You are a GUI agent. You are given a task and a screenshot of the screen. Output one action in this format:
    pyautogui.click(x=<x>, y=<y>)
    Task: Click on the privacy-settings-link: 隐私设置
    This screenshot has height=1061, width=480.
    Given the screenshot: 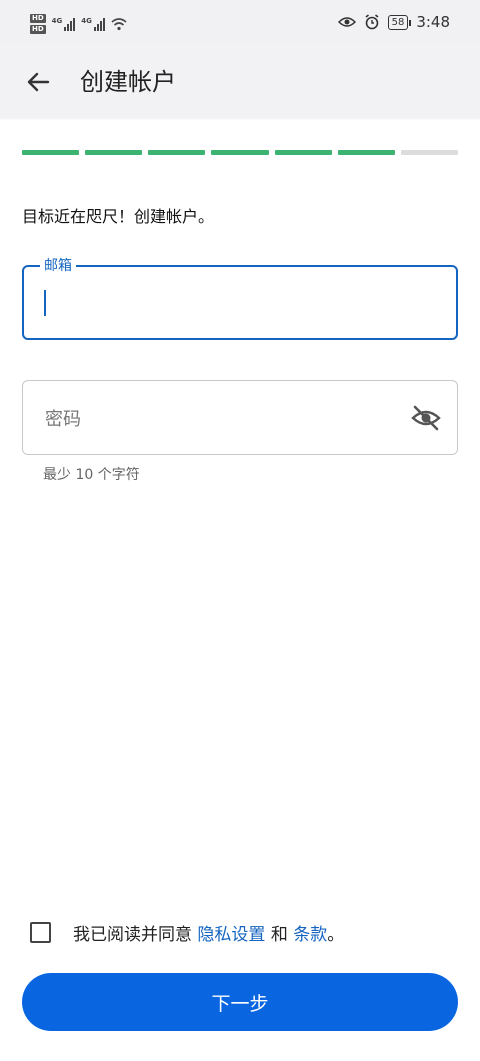 What is the action you would take?
    pyautogui.click(x=231, y=932)
    